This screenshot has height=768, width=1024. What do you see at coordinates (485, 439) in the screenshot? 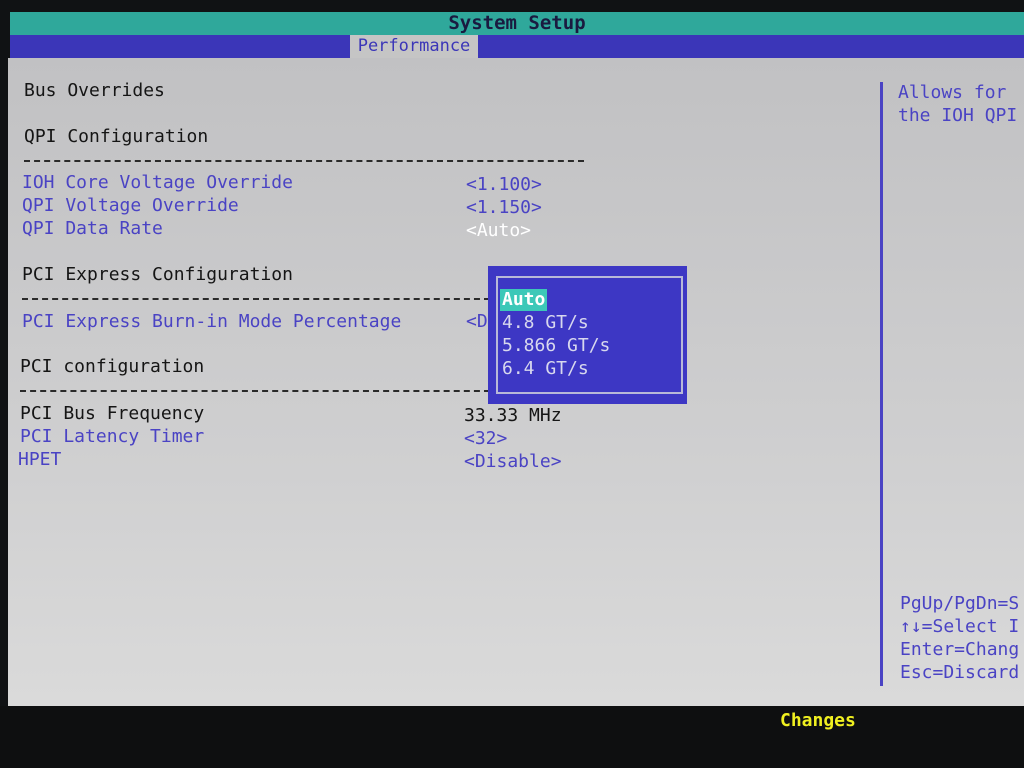
I see `setting-pci-latency-timer-value: <32>` at bounding box center [485, 439].